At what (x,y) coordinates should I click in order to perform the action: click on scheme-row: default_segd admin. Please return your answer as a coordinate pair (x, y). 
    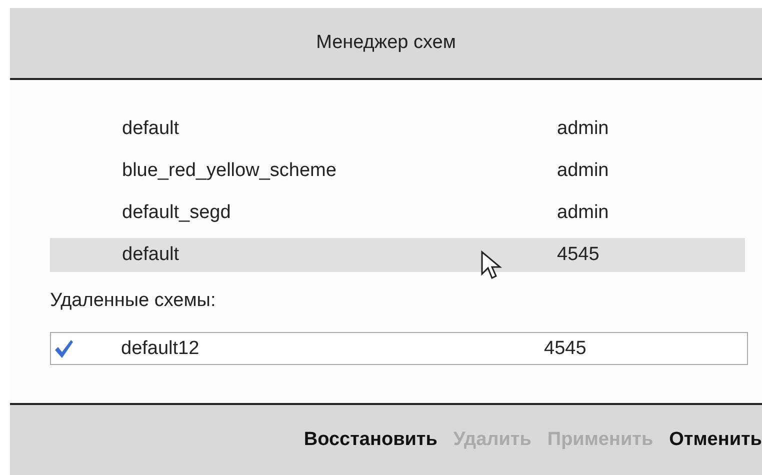
    Looking at the image, I should click on (397, 213).